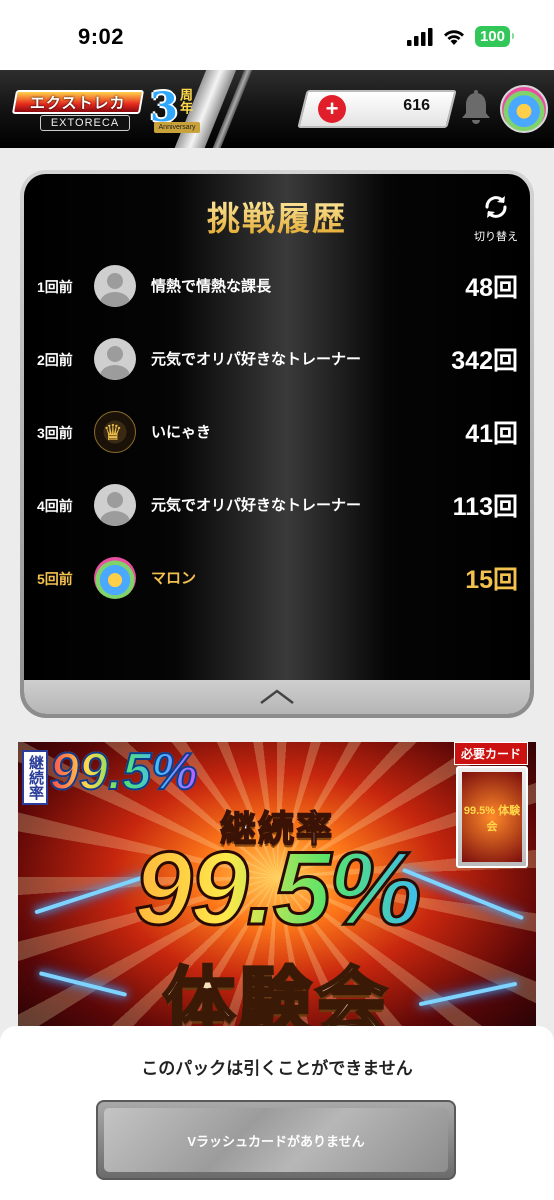 The image size is (554, 1200). I want to click on required-card-label: 必要カード, so click(491, 753).